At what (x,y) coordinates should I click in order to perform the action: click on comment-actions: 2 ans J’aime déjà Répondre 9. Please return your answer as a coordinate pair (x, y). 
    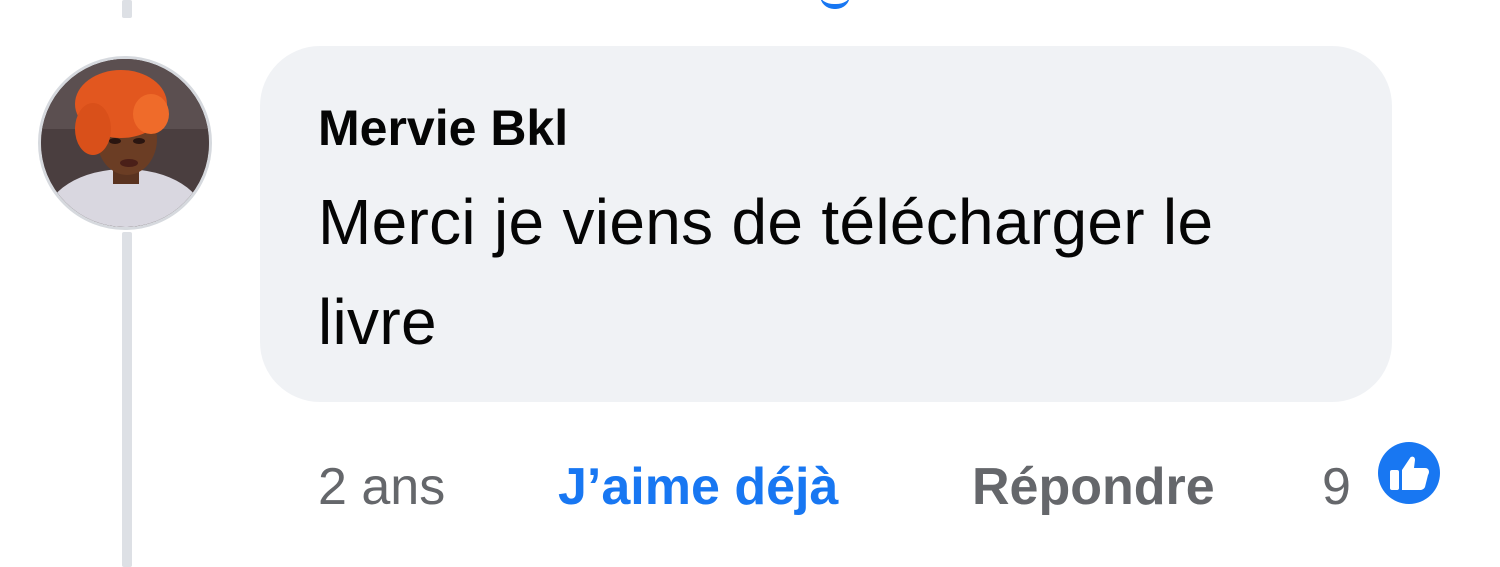
    Looking at the image, I should click on (750, 487).